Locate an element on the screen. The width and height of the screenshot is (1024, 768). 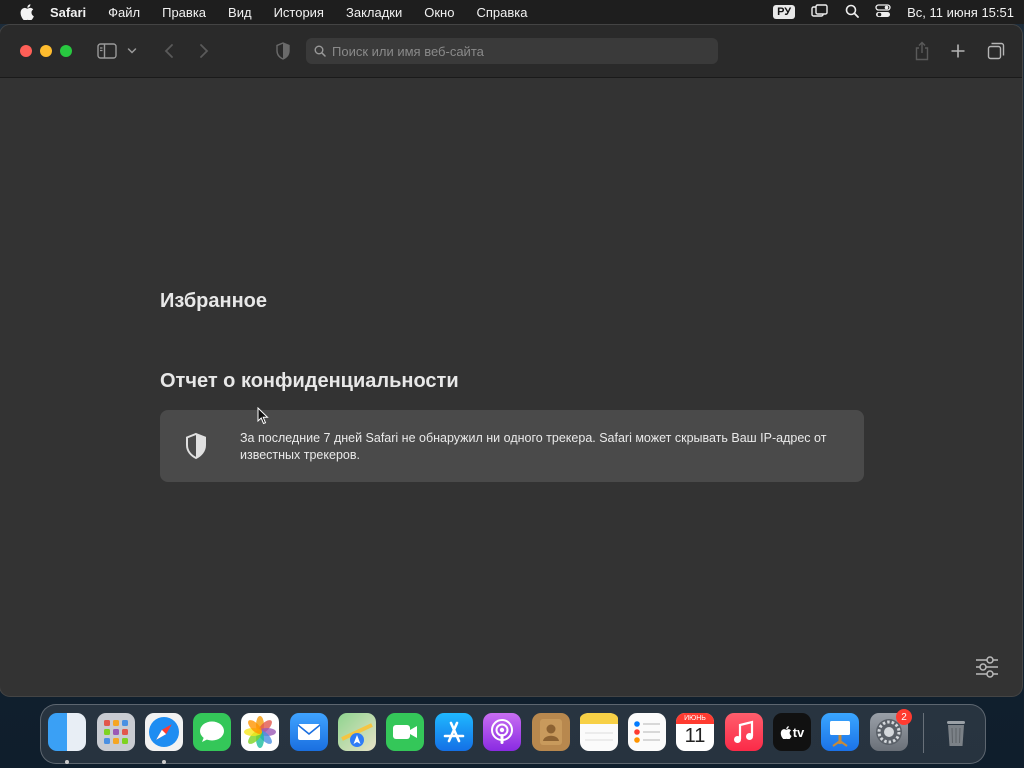
dock: ИЮНЬ 11 tv 2 is located at coordinates (513, 734).